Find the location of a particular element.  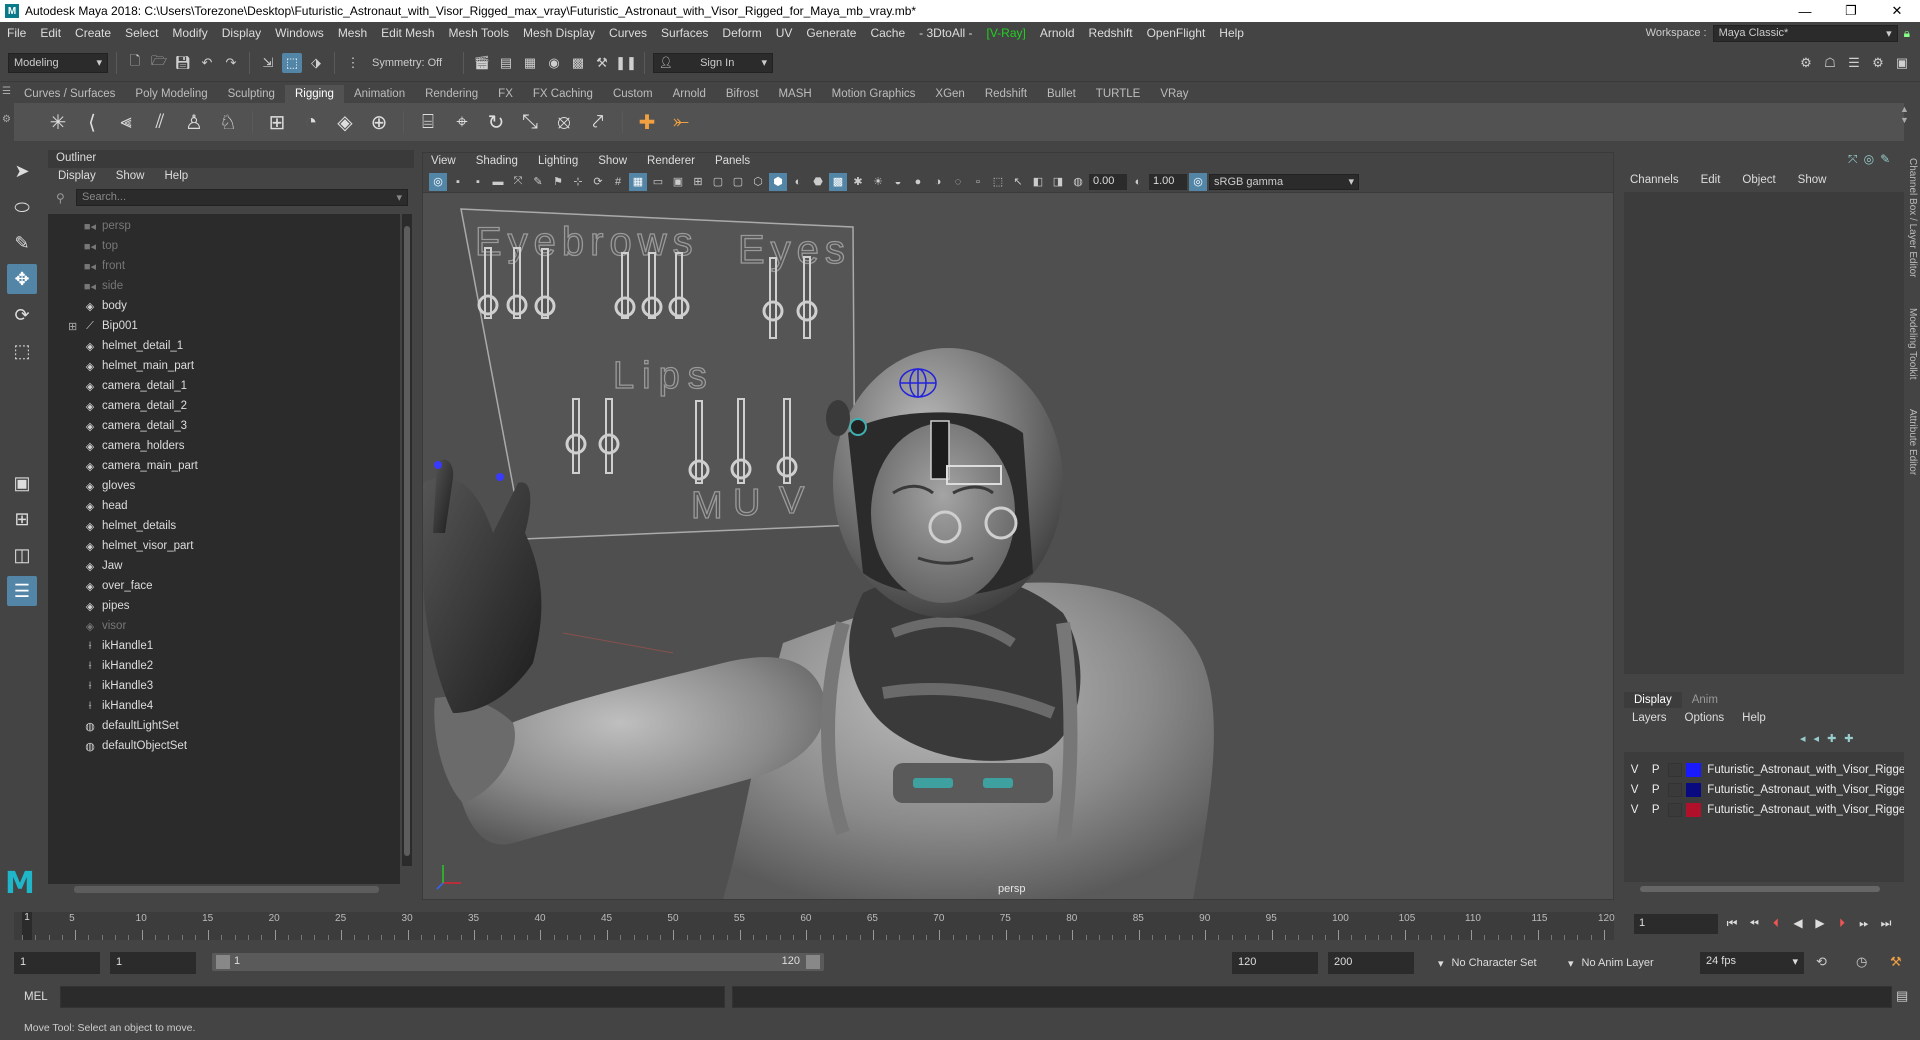

color-space-dropdown: sRGB gamma ▾ is located at coordinates (1284, 181).